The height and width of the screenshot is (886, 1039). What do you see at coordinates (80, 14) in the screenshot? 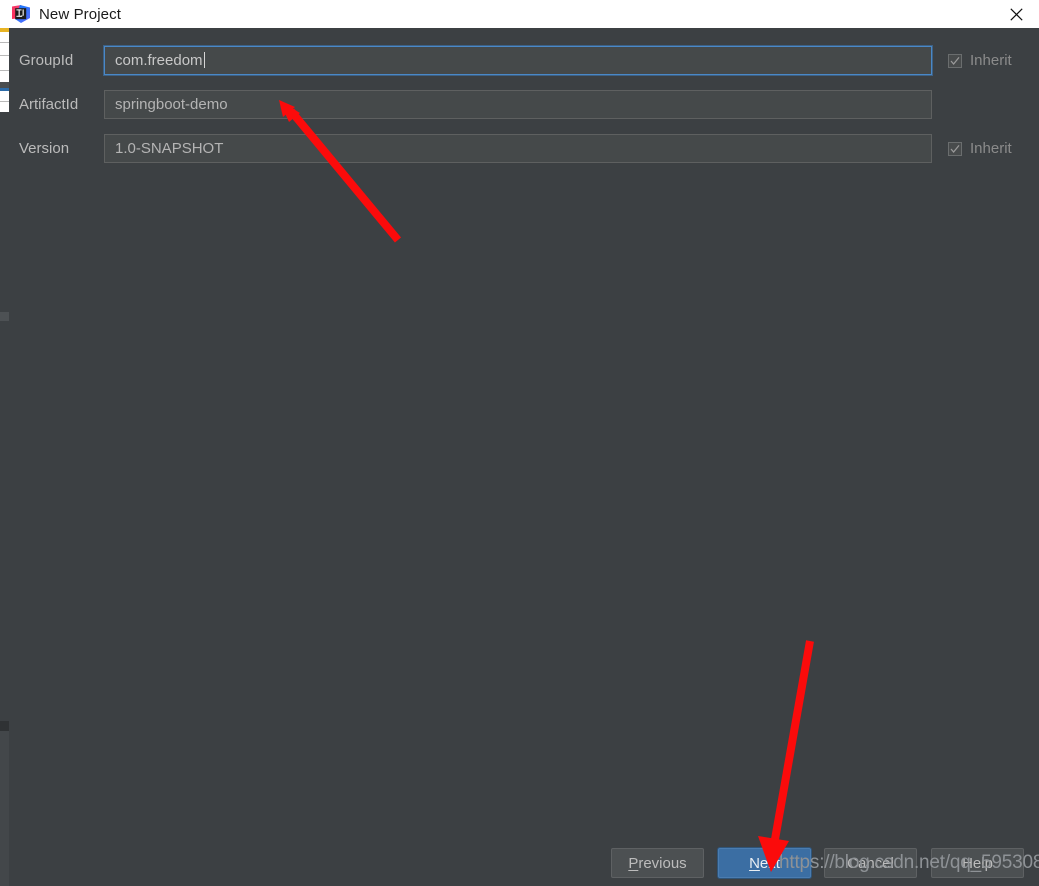
I see `window-title: New Project` at bounding box center [80, 14].